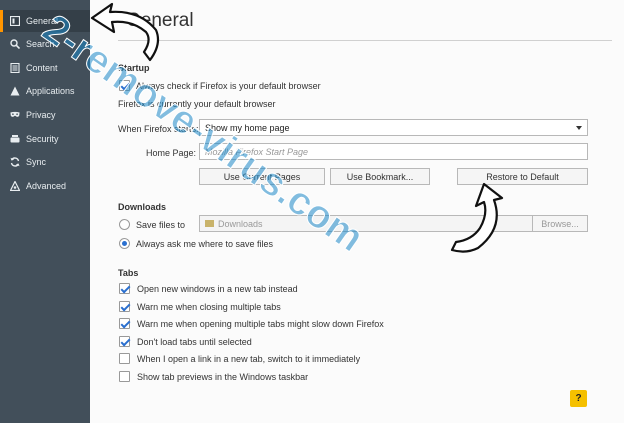  Describe the element at coordinates (42, 139) in the screenshot. I see `sidebar-item-label: Security` at that location.